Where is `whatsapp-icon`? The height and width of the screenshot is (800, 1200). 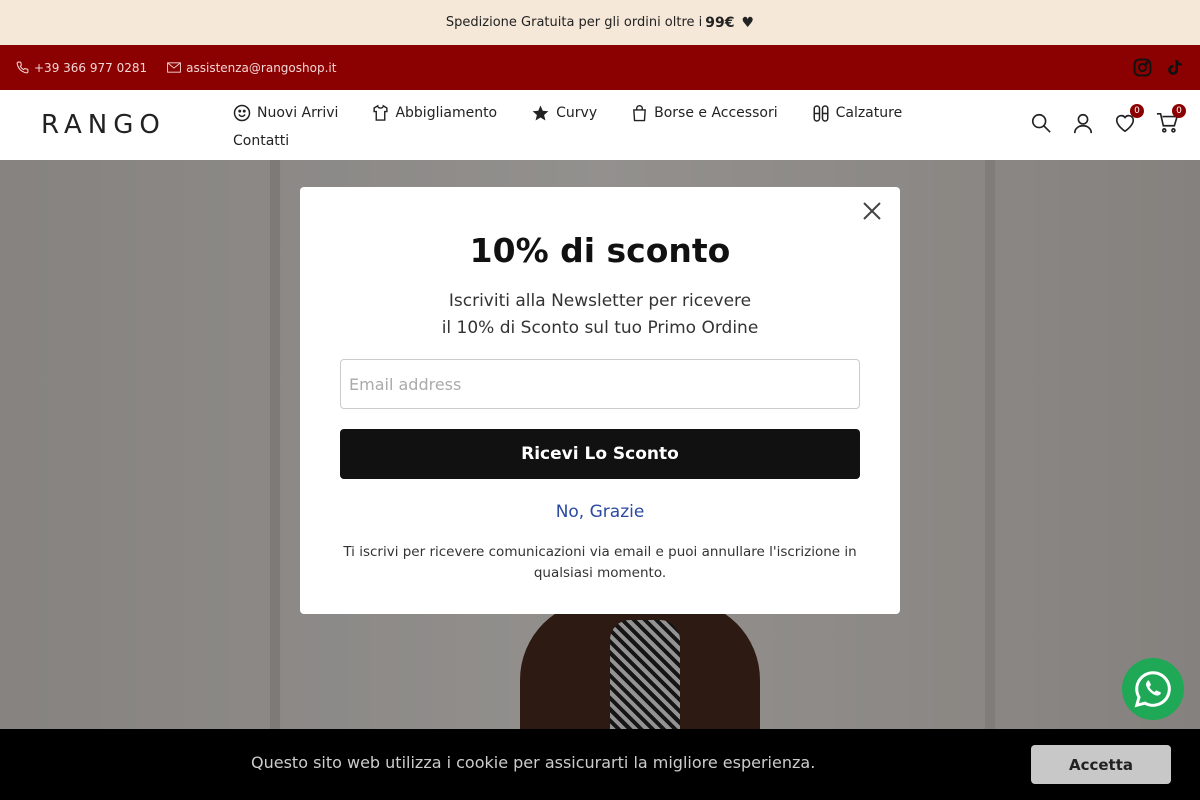 whatsapp-icon is located at coordinates (1152, 689).